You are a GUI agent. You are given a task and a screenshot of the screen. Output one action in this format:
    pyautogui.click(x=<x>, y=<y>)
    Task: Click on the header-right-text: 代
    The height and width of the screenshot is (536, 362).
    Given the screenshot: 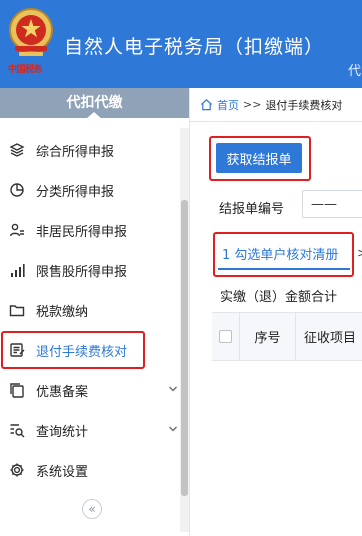 What is the action you would take?
    pyautogui.click(x=355, y=71)
    